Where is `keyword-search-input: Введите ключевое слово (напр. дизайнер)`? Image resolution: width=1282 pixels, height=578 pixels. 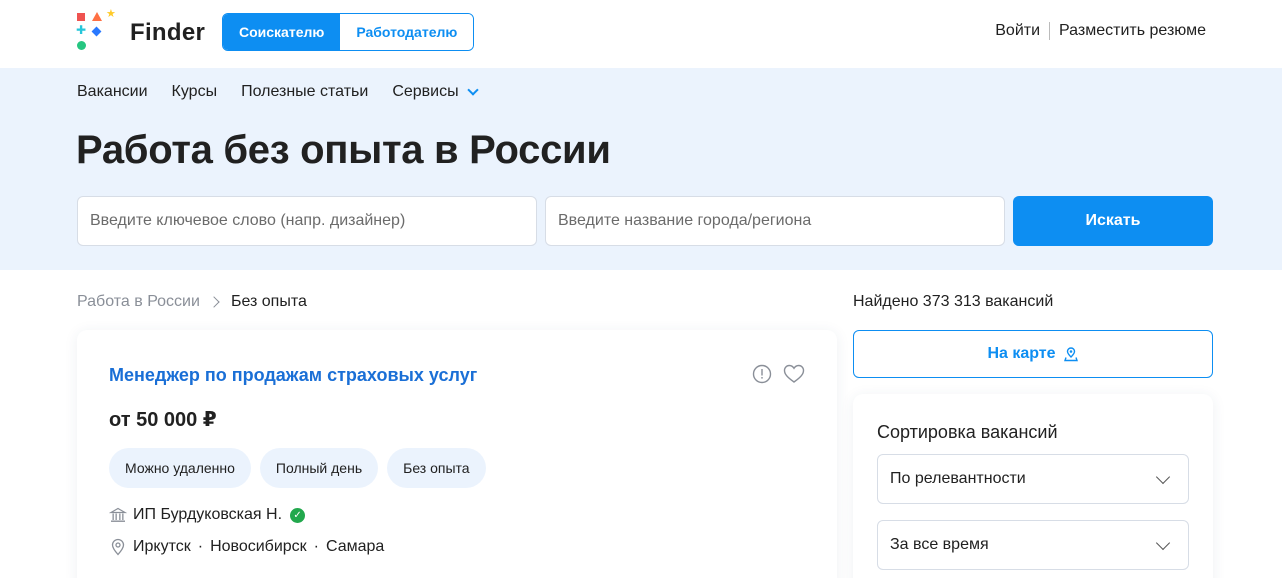 keyword-search-input: Введите ключевое слово (напр. дизайнер) is located at coordinates (307, 221).